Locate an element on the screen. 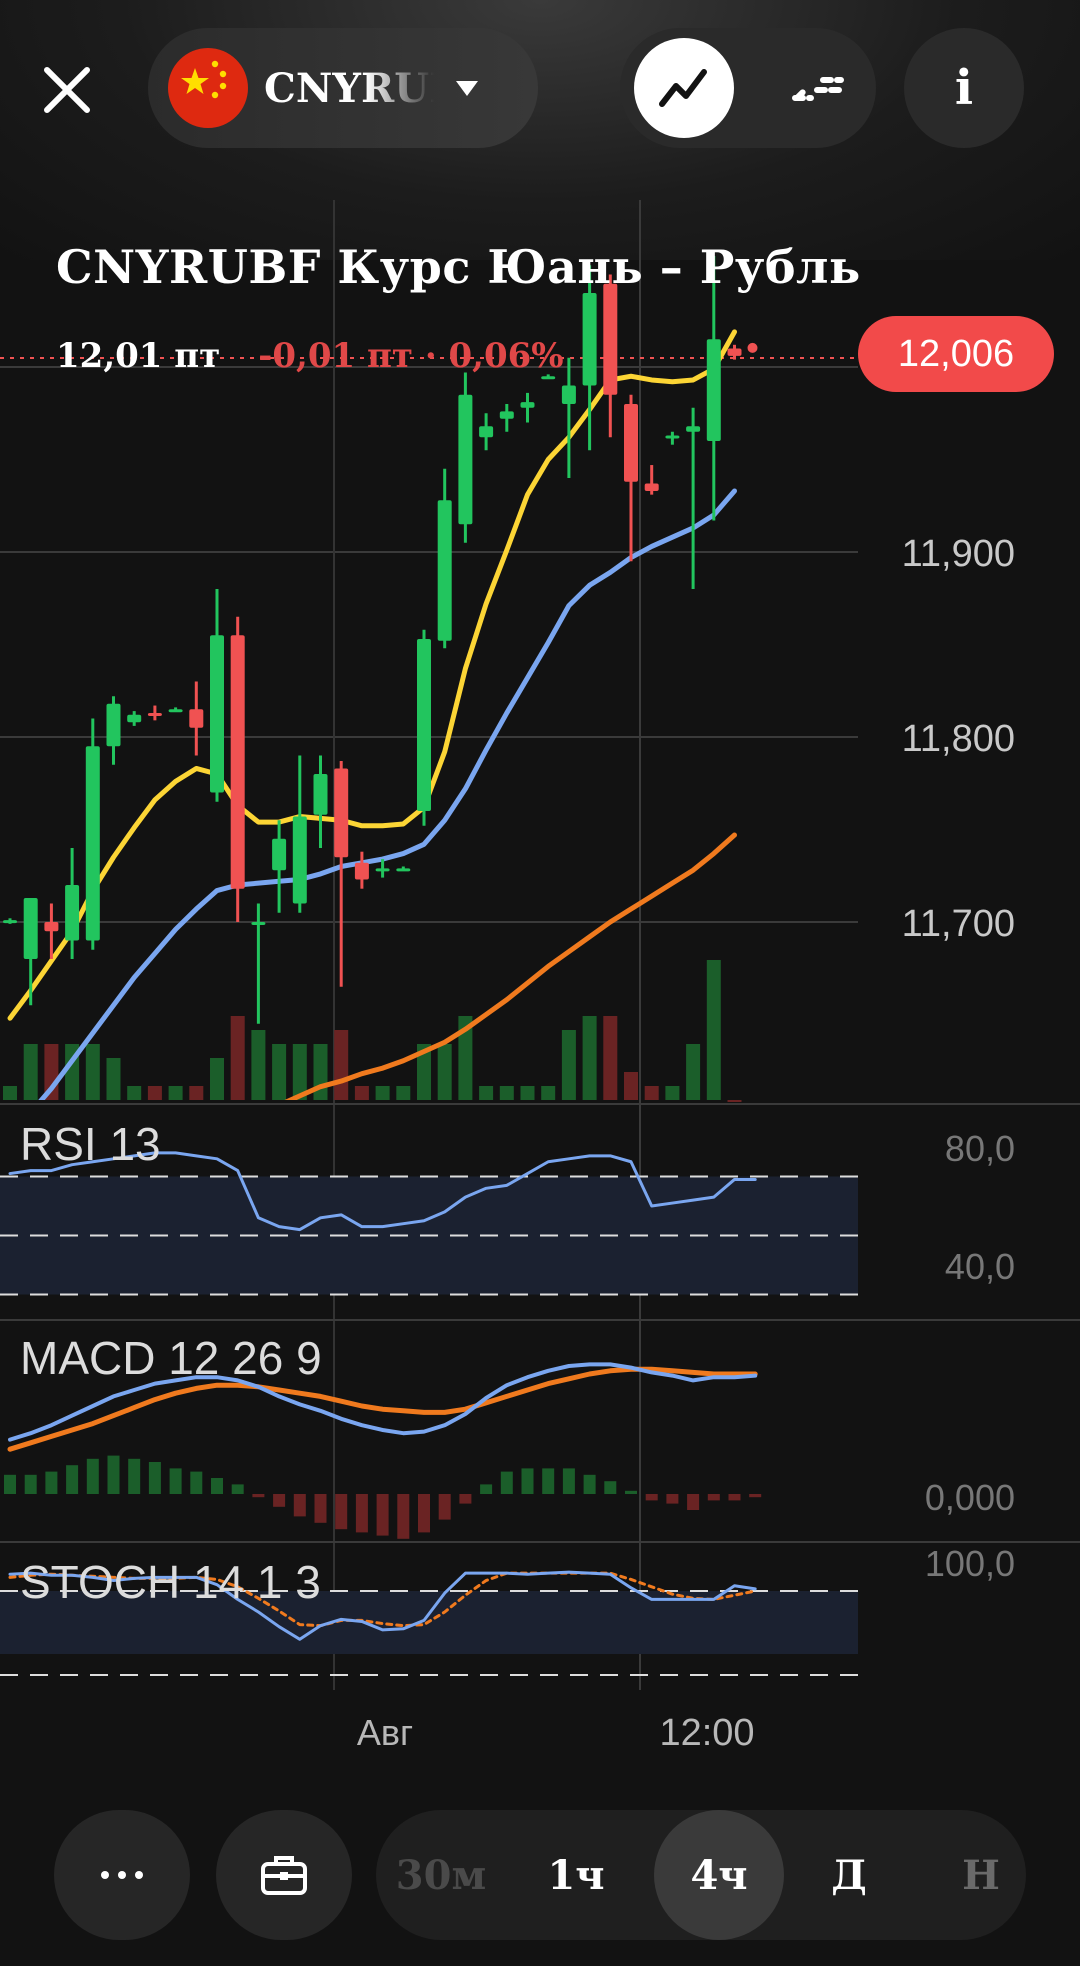 The width and height of the screenshot is (1080, 1966). rsi-axis-tick: 80,0 is located at coordinates (980, 1148).